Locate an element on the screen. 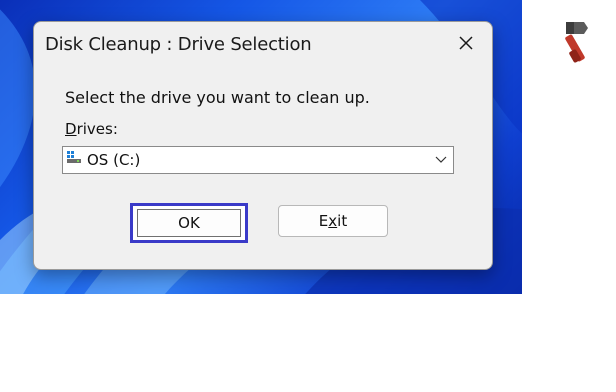  close-icon is located at coordinates (466, 43).